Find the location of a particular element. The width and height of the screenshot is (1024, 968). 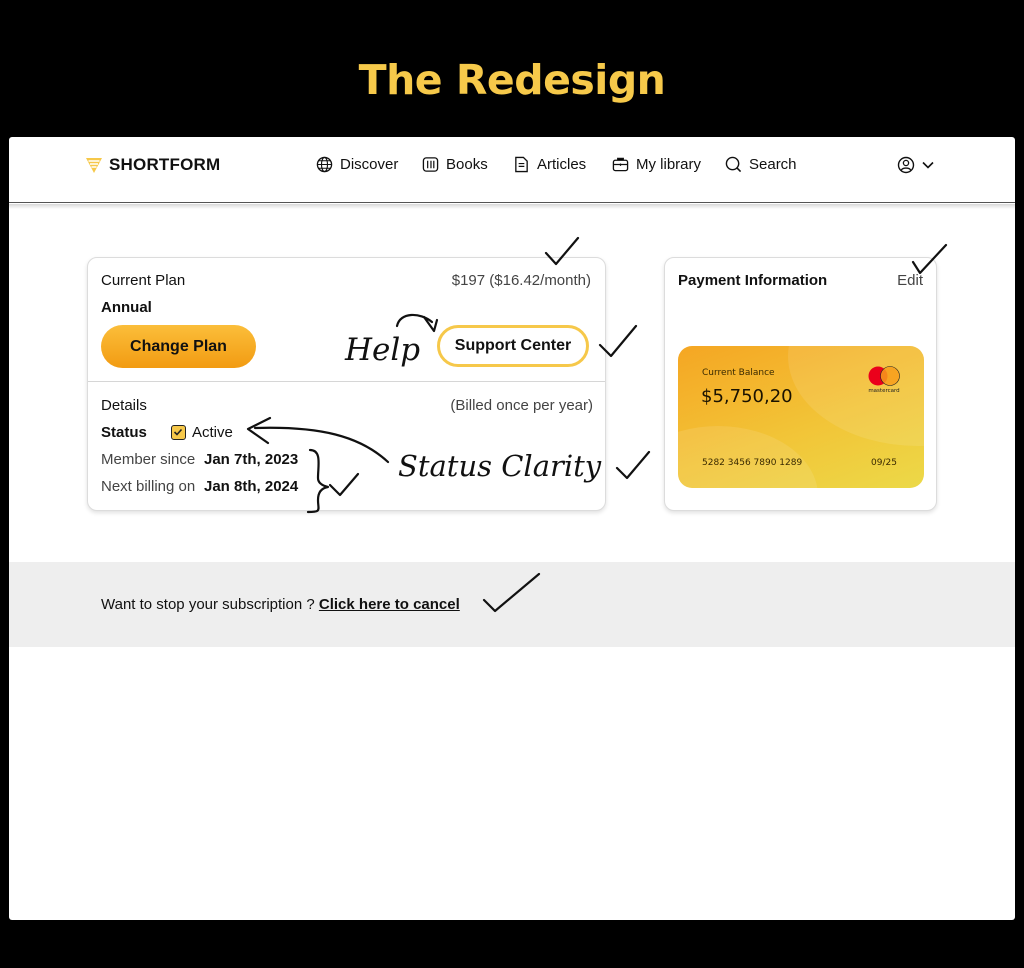

cancel-question: Want to stop your subscription ? is located at coordinates (208, 604).